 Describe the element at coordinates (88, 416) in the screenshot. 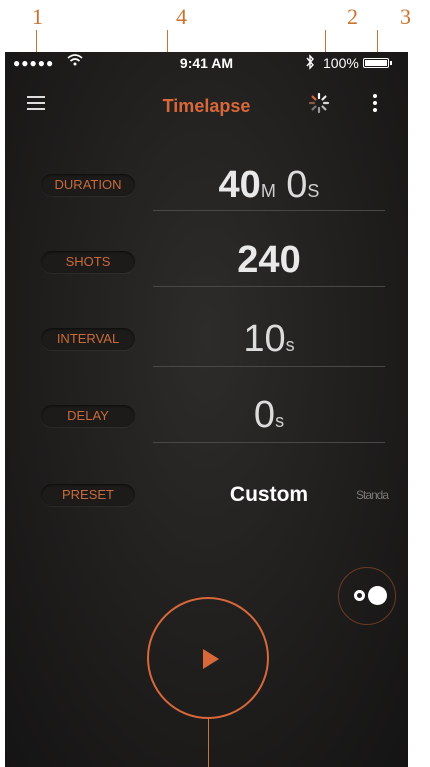

I see `delay-label: DELAY` at that location.